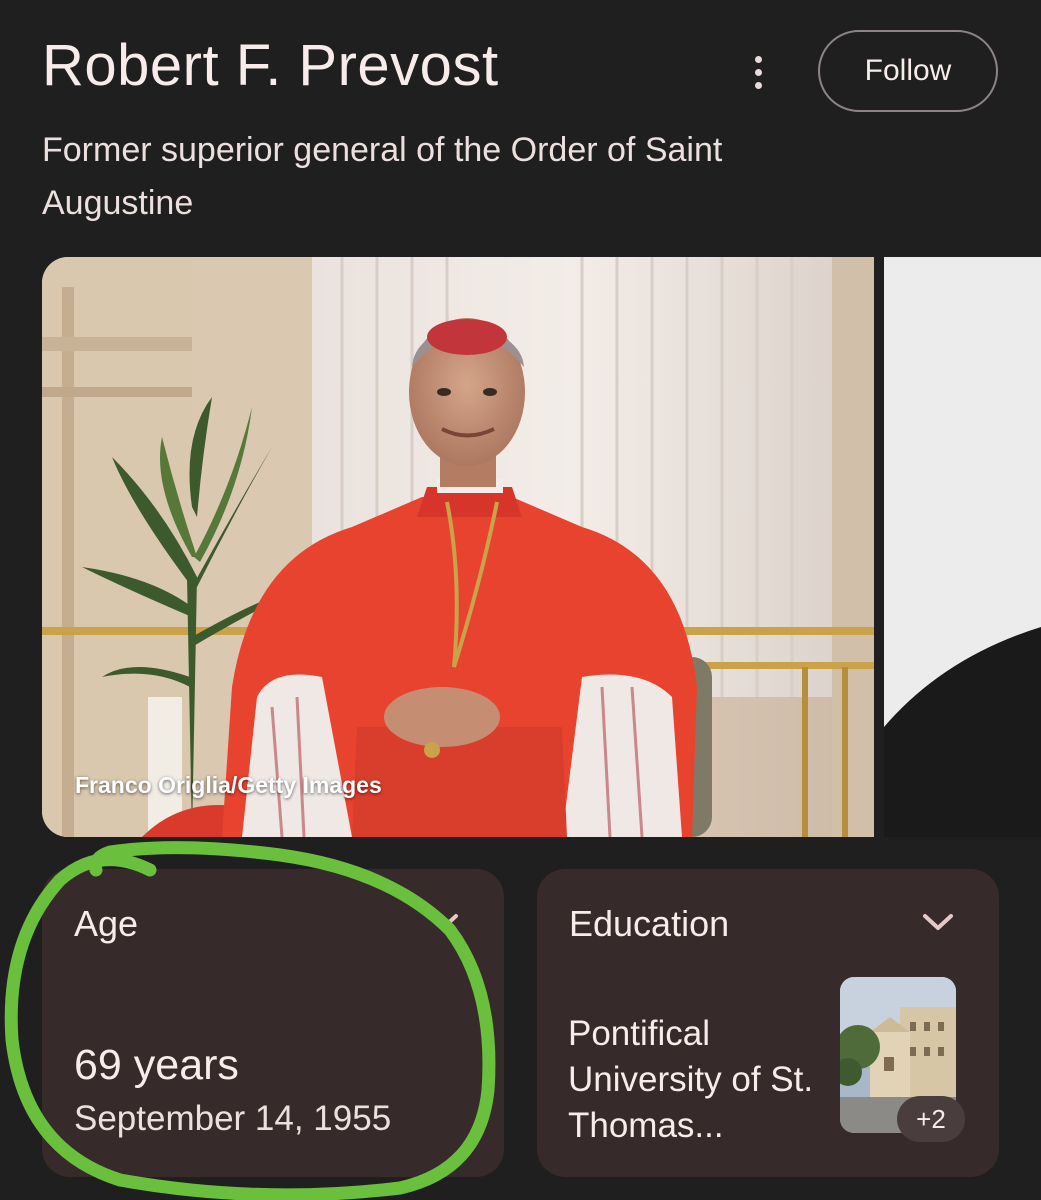 The height and width of the screenshot is (1200, 1041). What do you see at coordinates (908, 71) in the screenshot?
I see `follow-button: Follow` at bounding box center [908, 71].